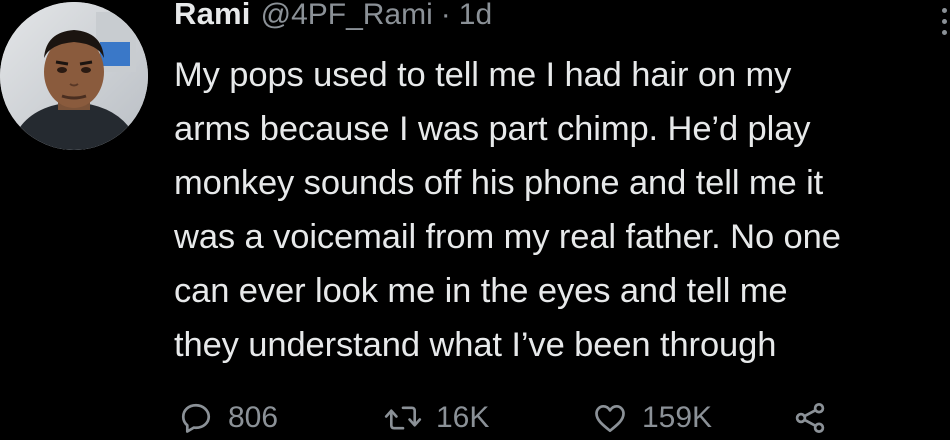 The width and height of the screenshot is (950, 440). Describe the element at coordinates (475, 16) in the screenshot. I see `timestamp: 1d` at that location.